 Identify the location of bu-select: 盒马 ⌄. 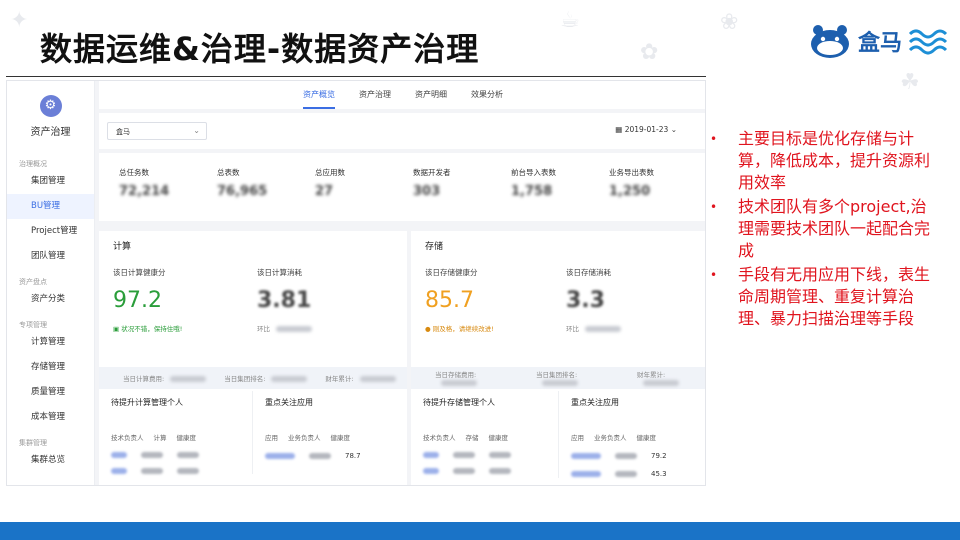
(157, 131).